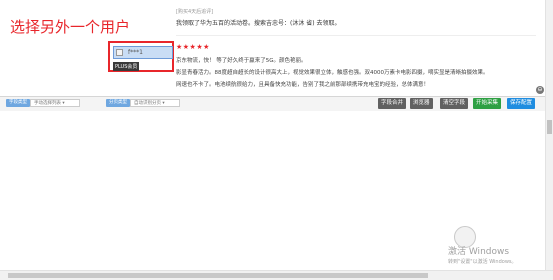 The width and height of the screenshot is (553, 280). I want to click on watermark-subtitle: 转到"设置"以激活 Windows。, so click(482, 262).